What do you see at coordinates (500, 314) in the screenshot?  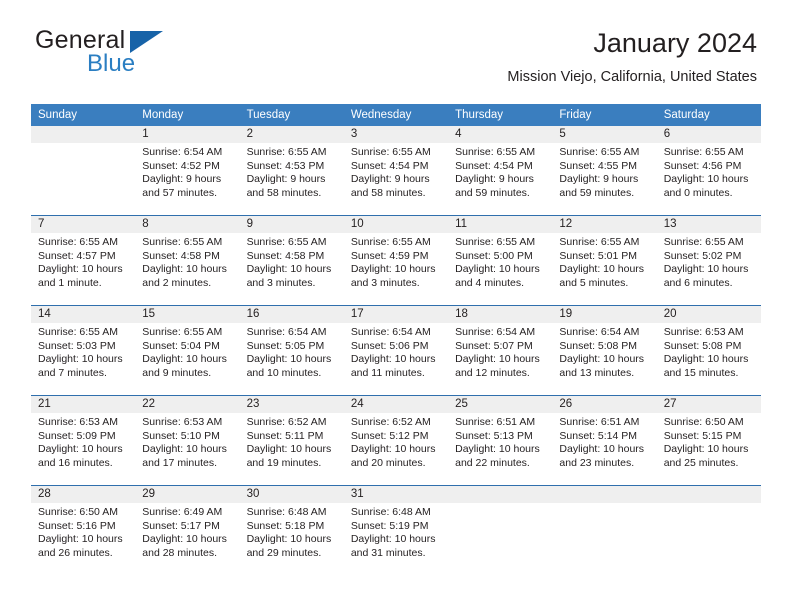 I see `day-number: 18` at bounding box center [500, 314].